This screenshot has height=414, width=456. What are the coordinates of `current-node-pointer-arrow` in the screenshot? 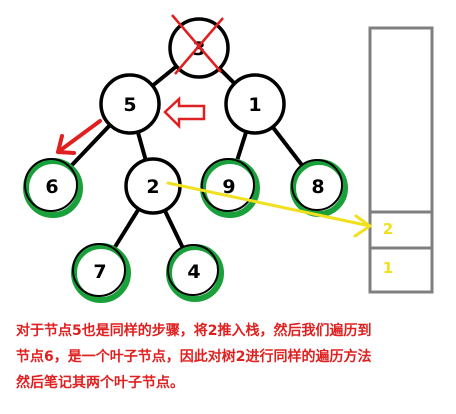 It's located at (184, 113).